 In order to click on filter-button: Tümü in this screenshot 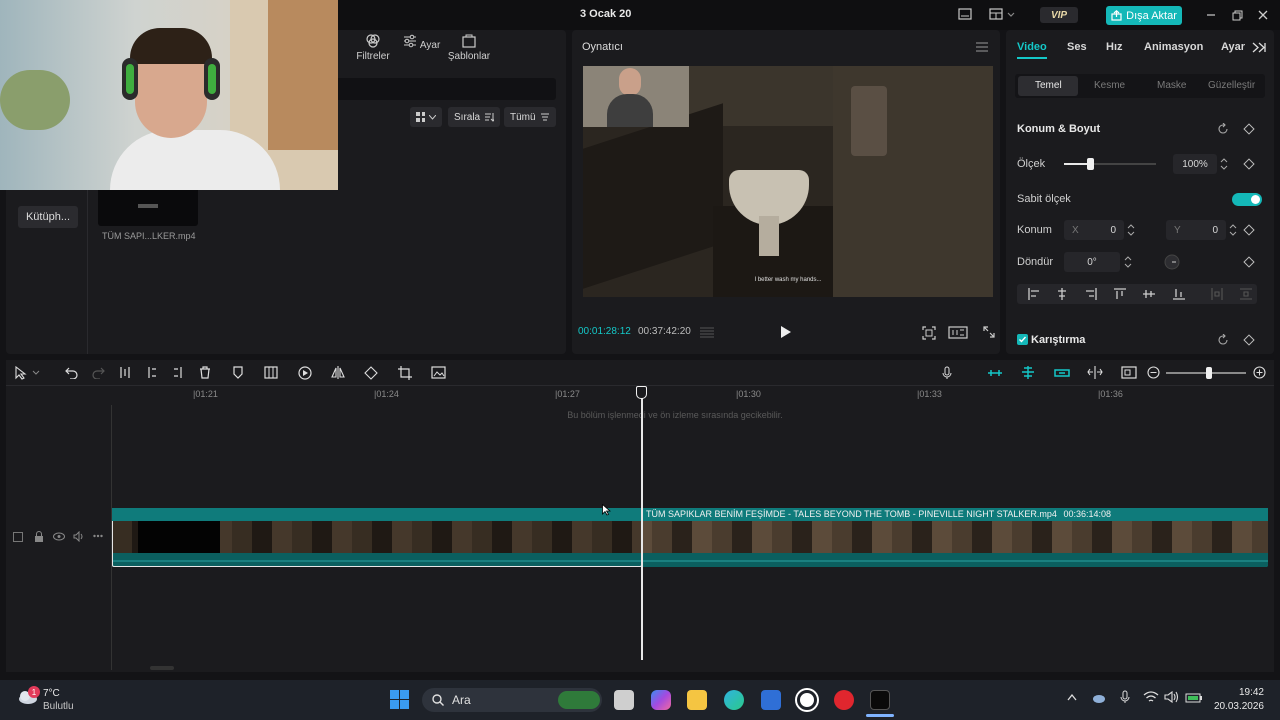, I will do `click(530, 117)`.